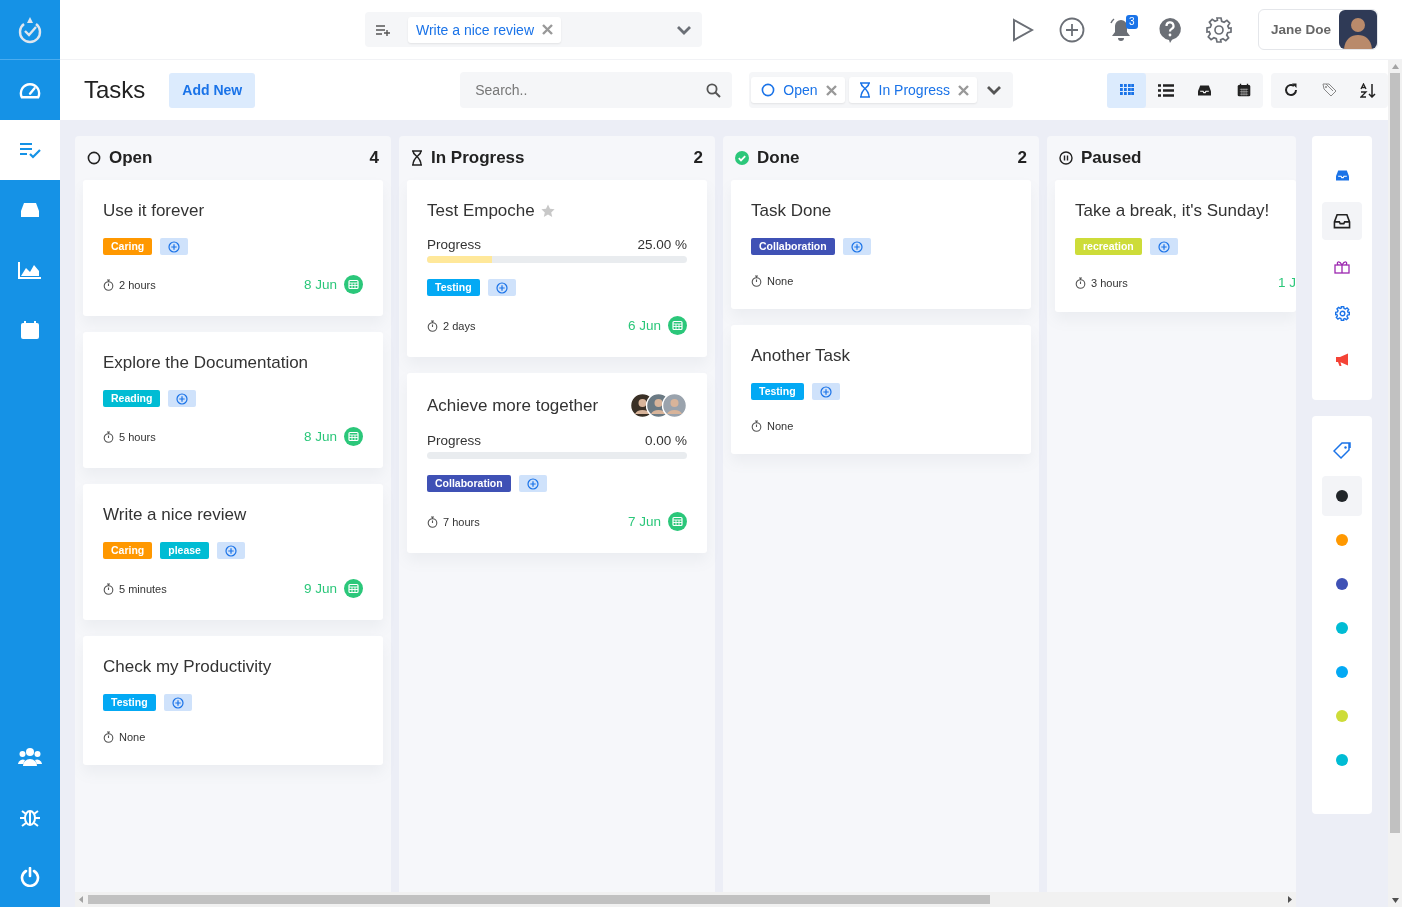  I want to click on duration: None, so click(780, 426).